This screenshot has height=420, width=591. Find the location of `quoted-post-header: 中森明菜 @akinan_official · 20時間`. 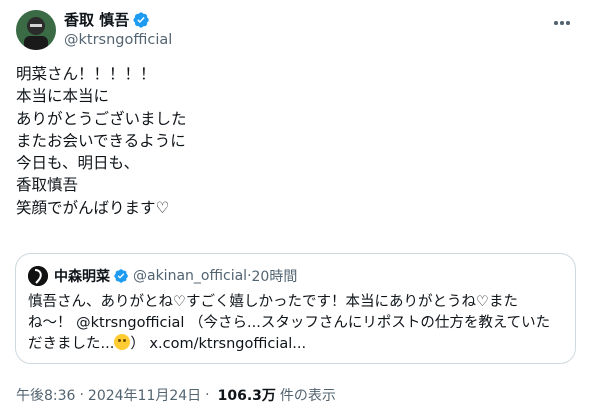

quoted-post-header: 中森明菜 @akinan_official · 20時間 is located at coordinates (162, 276).